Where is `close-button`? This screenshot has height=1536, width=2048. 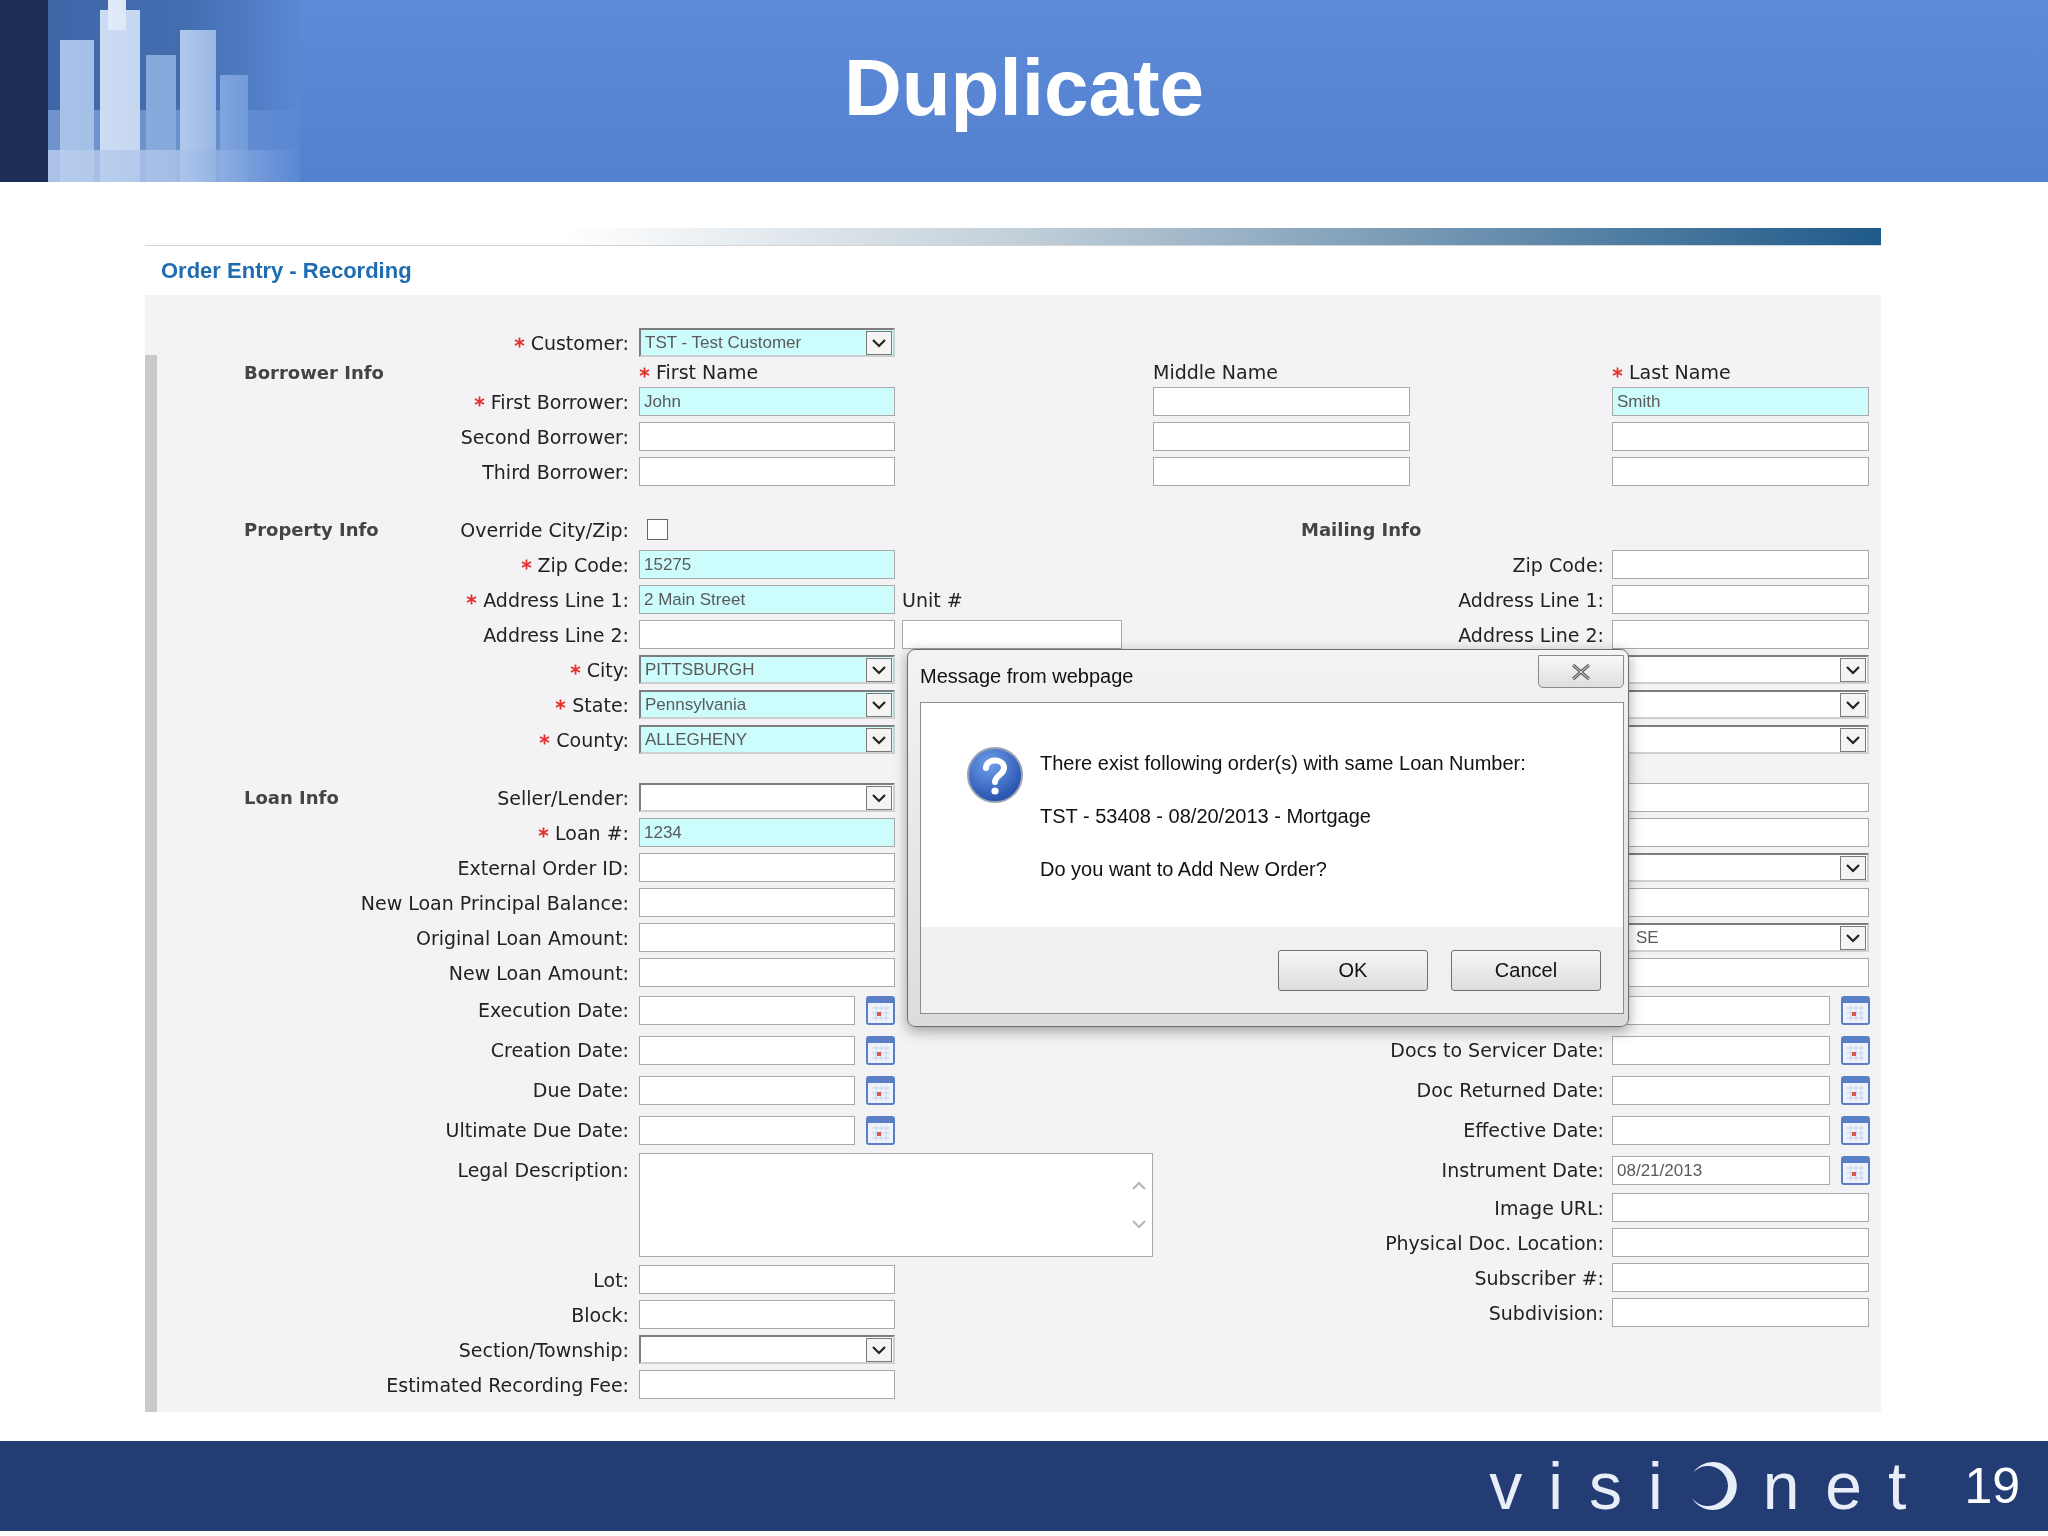 close-button is located at coordinates (1581, 671).